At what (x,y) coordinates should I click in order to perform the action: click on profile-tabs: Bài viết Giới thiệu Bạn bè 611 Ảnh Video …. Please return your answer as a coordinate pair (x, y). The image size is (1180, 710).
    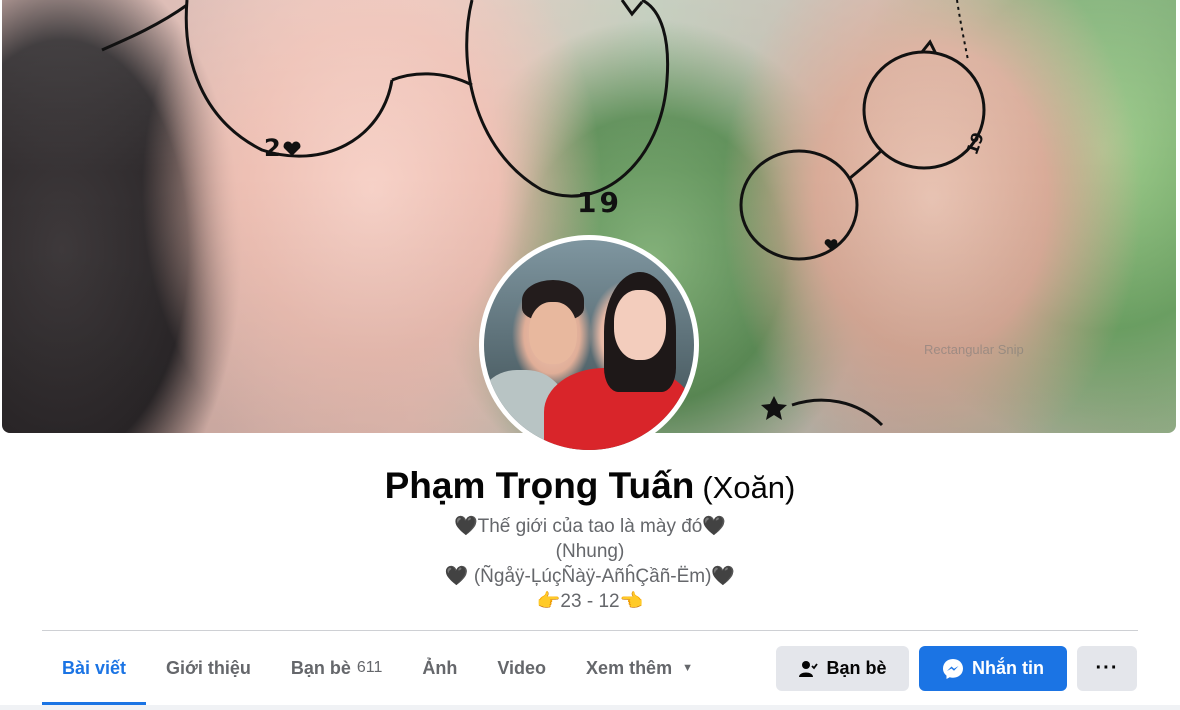
    Looking at the image, I should click on (377, 668).